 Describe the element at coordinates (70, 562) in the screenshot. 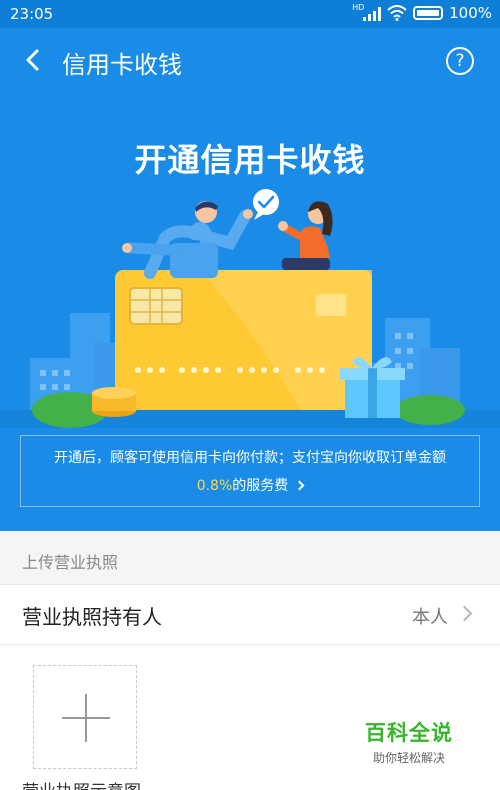

I see `section-header-label: 上传营业执照` at that location.